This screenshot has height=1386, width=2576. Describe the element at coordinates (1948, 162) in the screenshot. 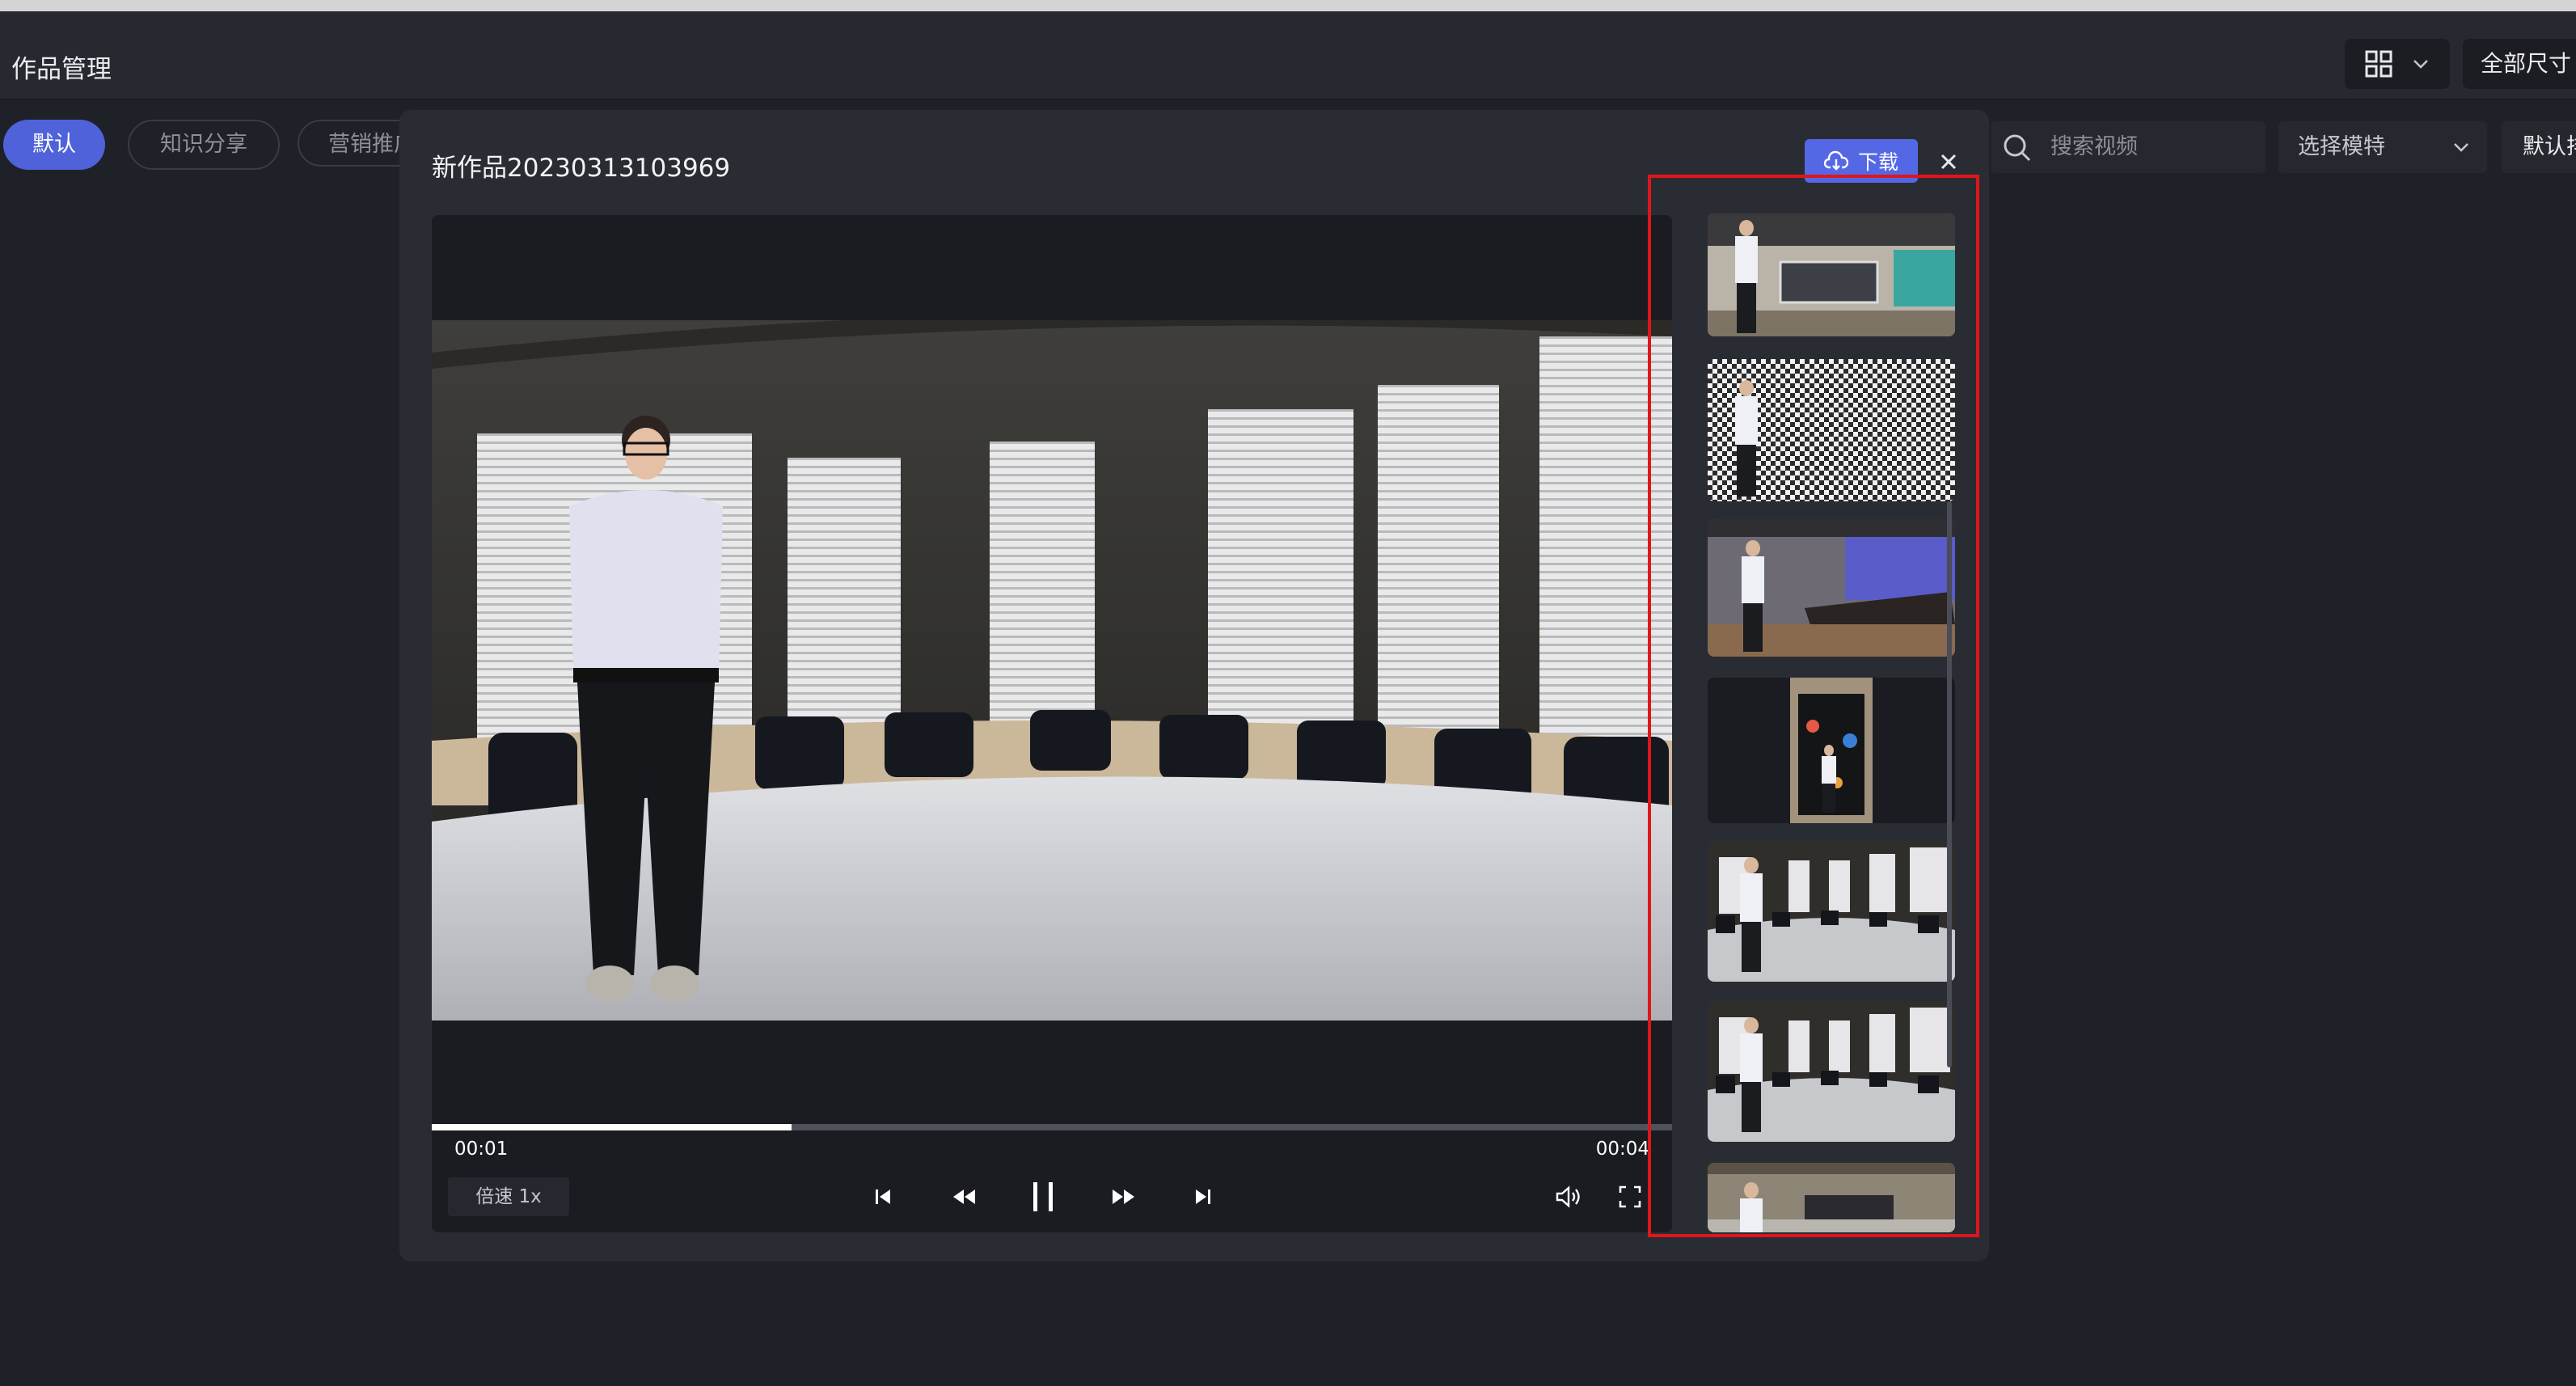

I see `close-icon` at that location.